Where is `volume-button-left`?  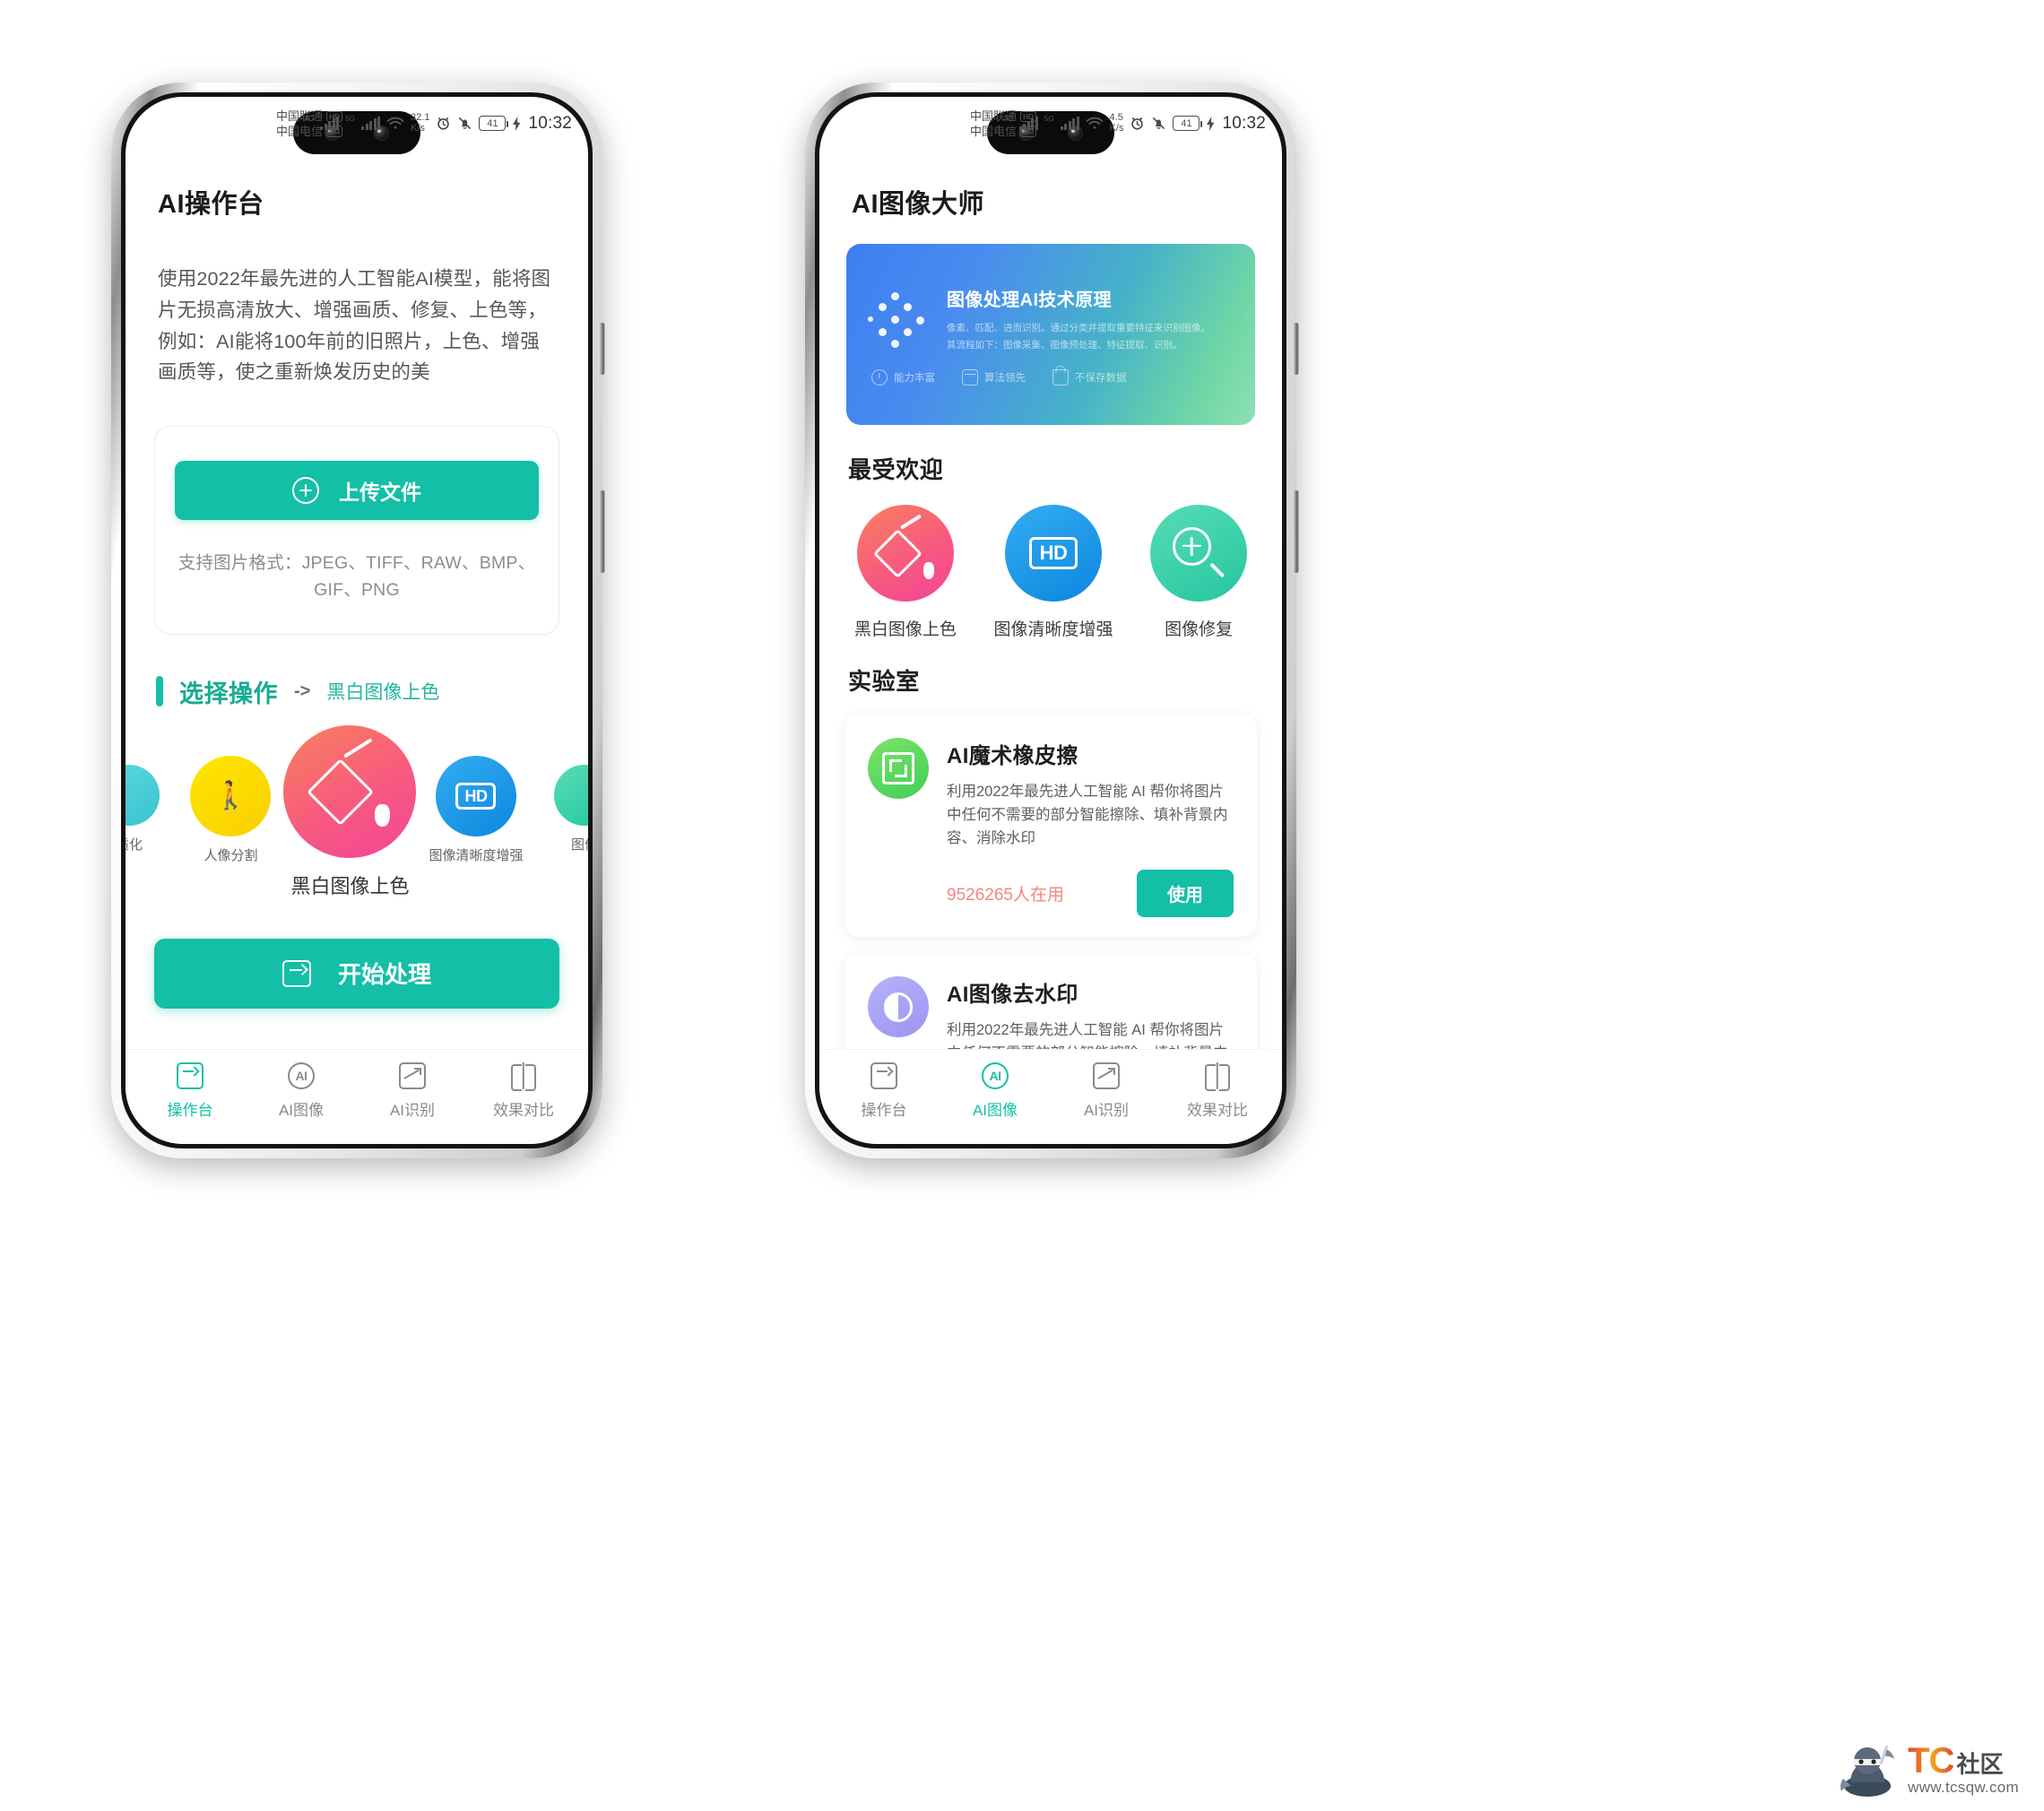
volume-button-left is located at coordinates (602, 349).